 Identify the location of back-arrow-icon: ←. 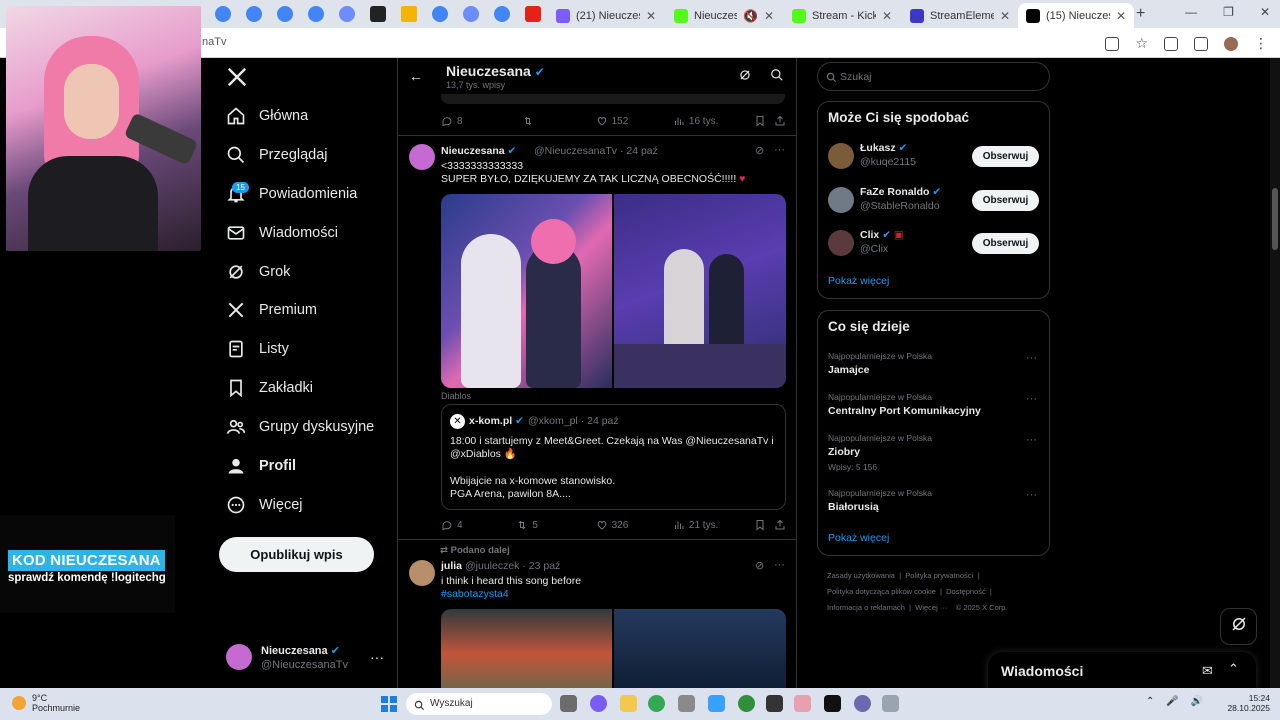
(416, 76).